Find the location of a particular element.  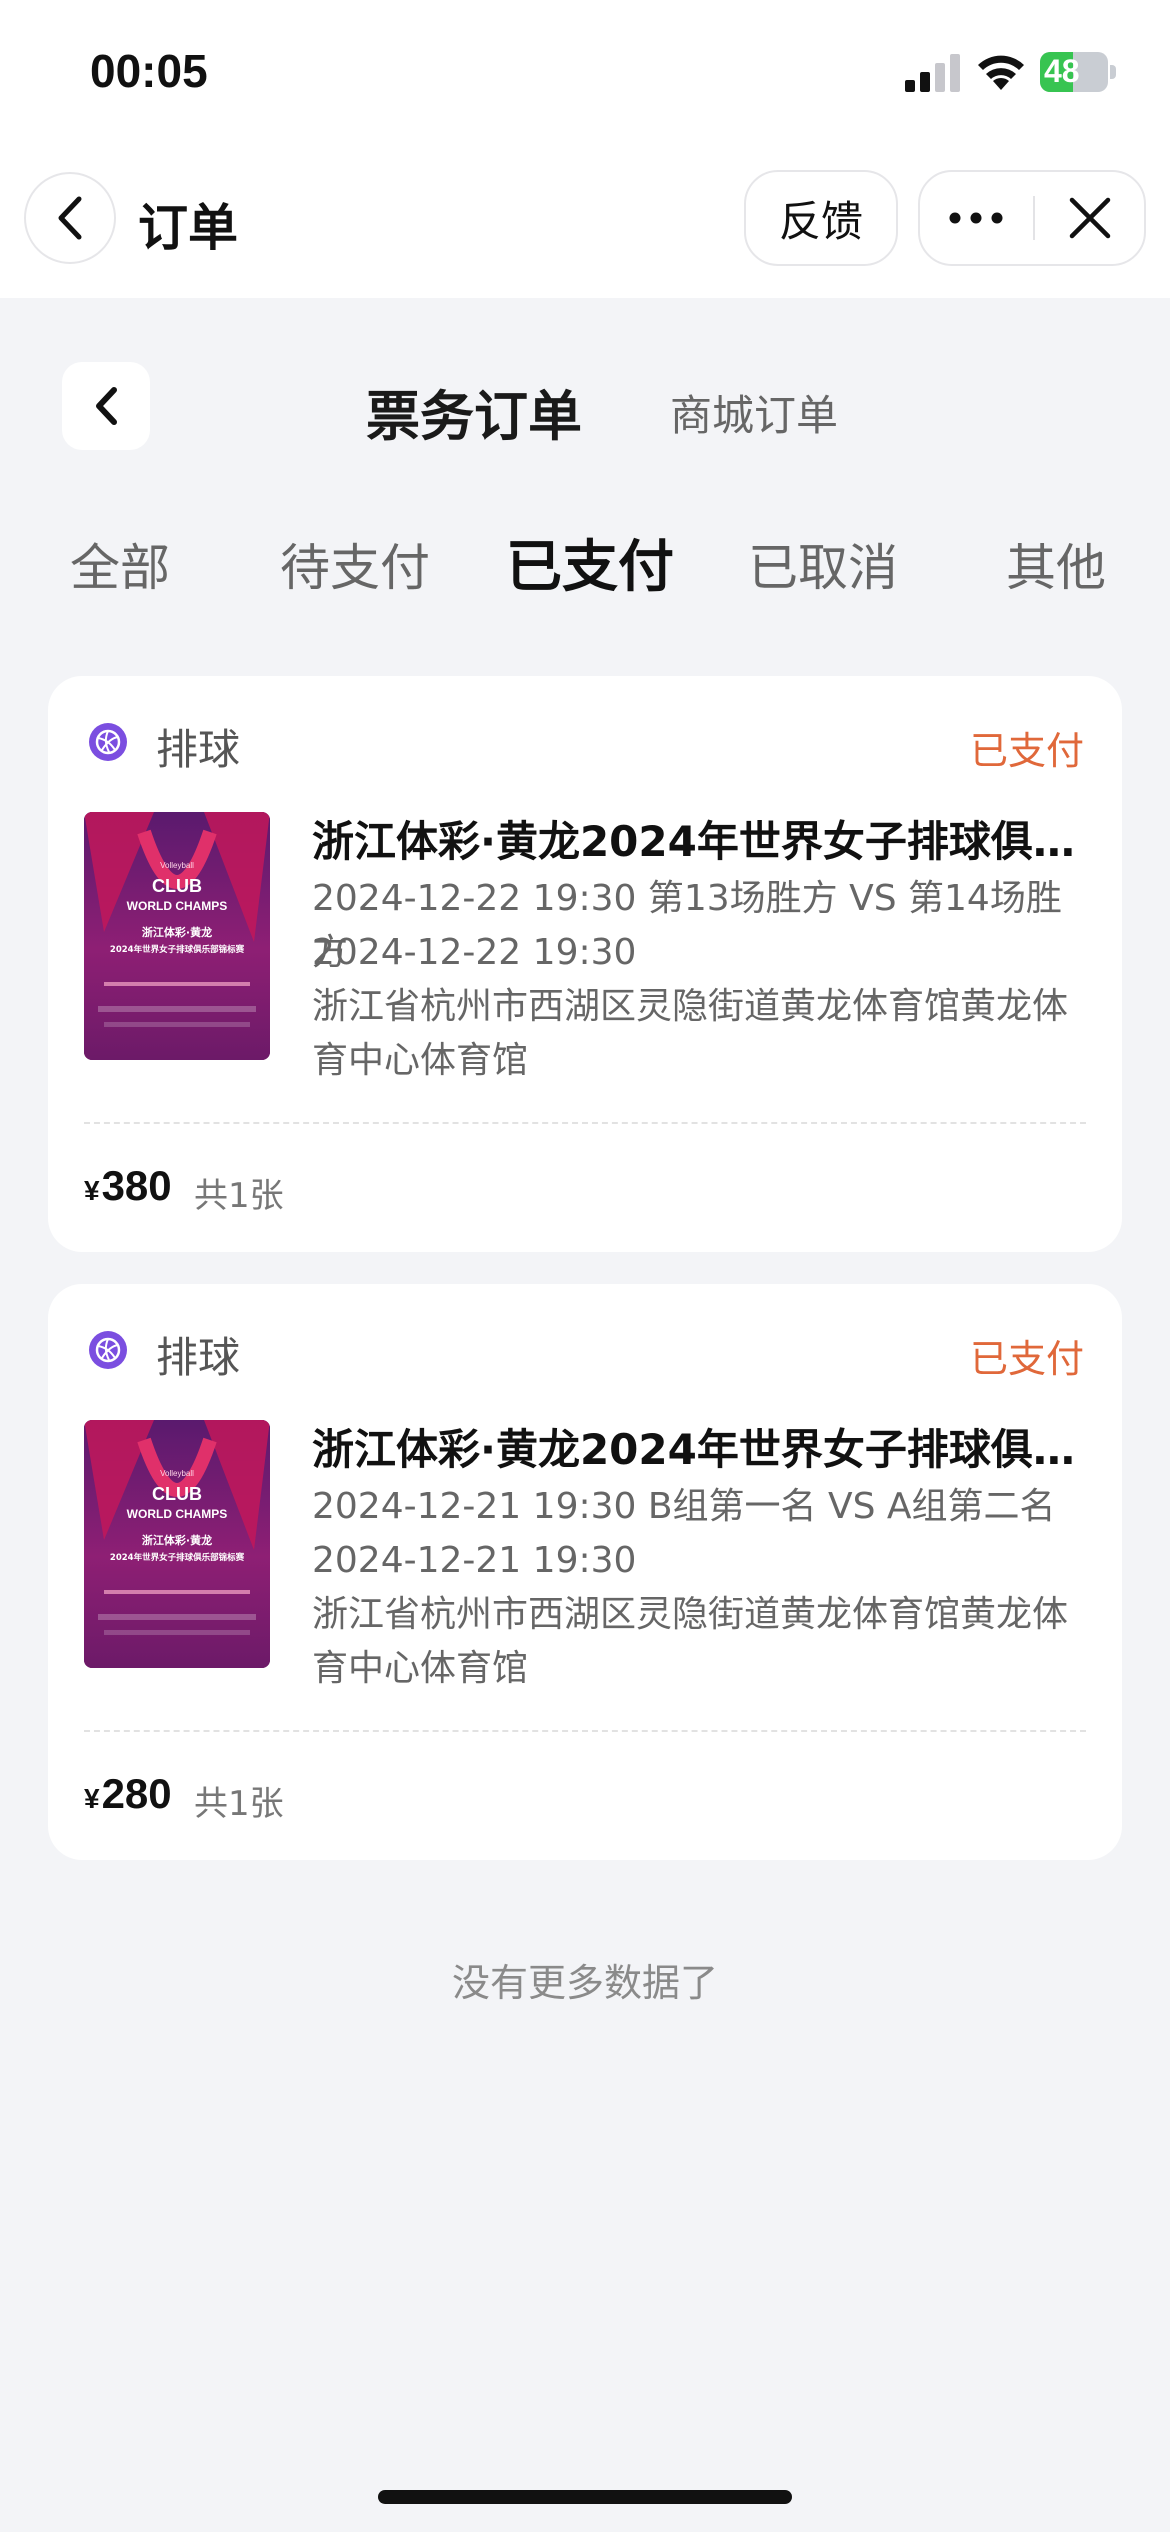

price-value: 280 is located at coordinates (136, 1793).